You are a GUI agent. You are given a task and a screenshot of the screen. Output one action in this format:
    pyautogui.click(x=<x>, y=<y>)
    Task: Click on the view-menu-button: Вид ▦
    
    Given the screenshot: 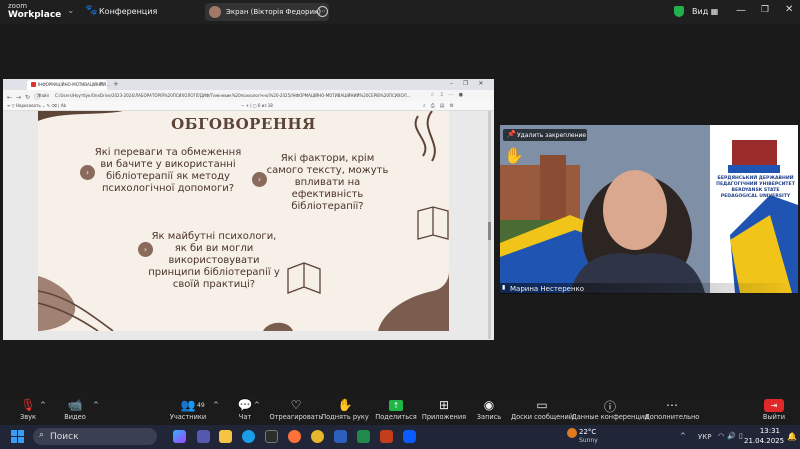 What is the action you would take?
    pyautogui.click(x=705, y=11)
    